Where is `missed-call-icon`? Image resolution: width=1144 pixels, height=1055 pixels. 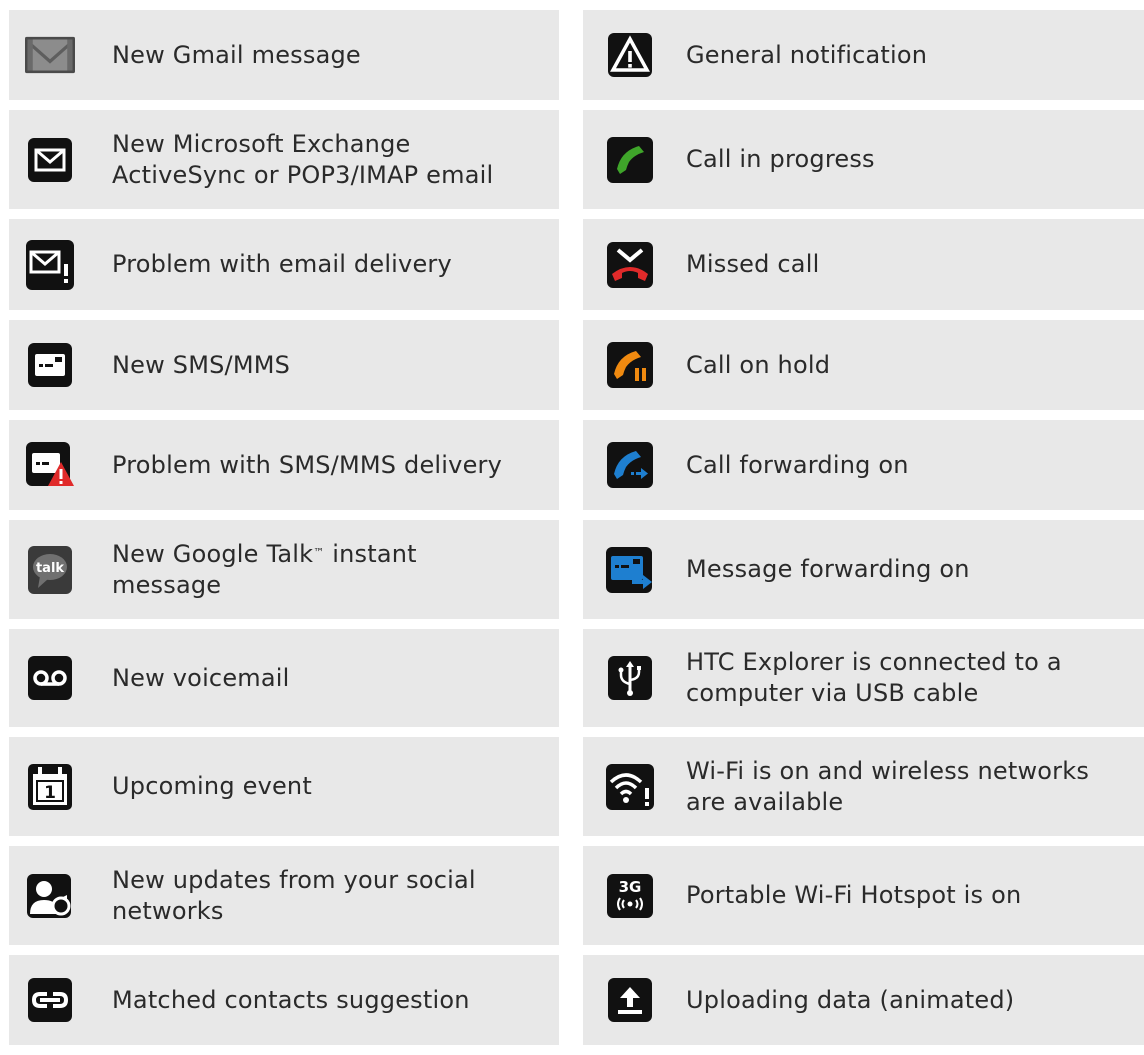
missed-call-icon is located at coordinates (630, 265).